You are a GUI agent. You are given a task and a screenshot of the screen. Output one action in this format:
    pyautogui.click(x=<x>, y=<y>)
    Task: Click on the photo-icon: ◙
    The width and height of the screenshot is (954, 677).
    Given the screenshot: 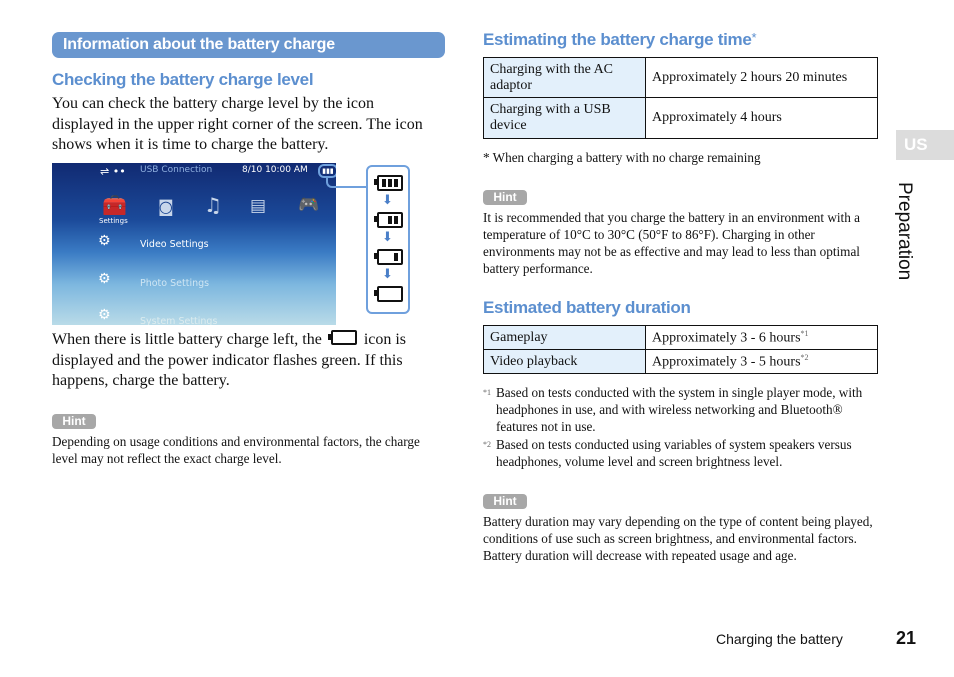 What is the action you would take?
    pyautogui.click(x=166, y=206)
    